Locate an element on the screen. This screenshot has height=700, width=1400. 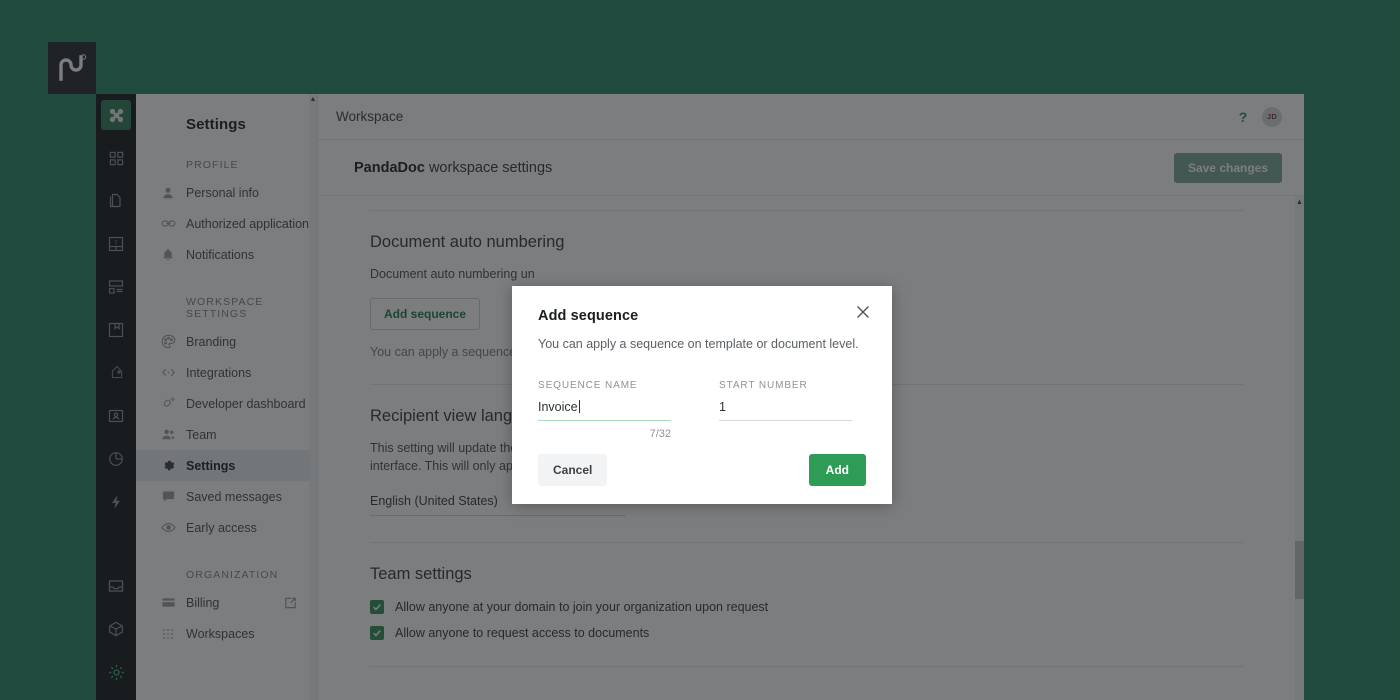
text-caret is located at coordinates (579, 406).